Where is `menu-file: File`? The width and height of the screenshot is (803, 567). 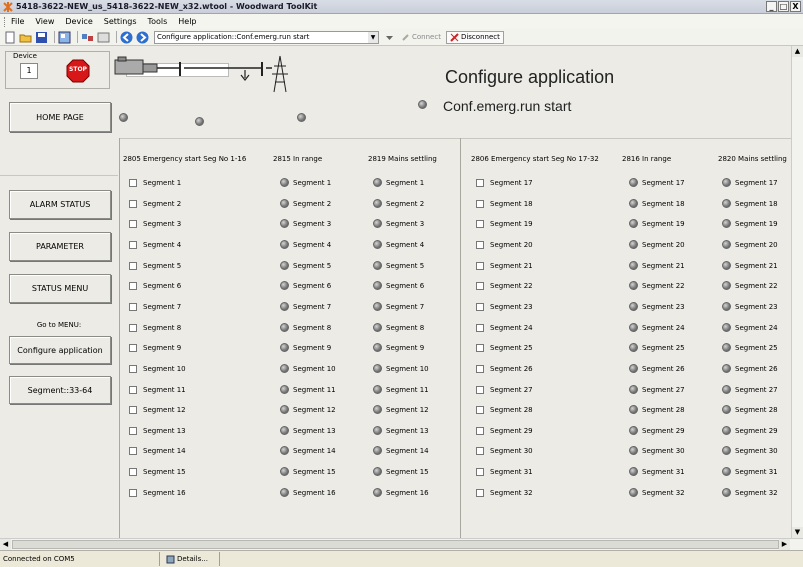 menu-file: File is located at coordinates (17, 21).